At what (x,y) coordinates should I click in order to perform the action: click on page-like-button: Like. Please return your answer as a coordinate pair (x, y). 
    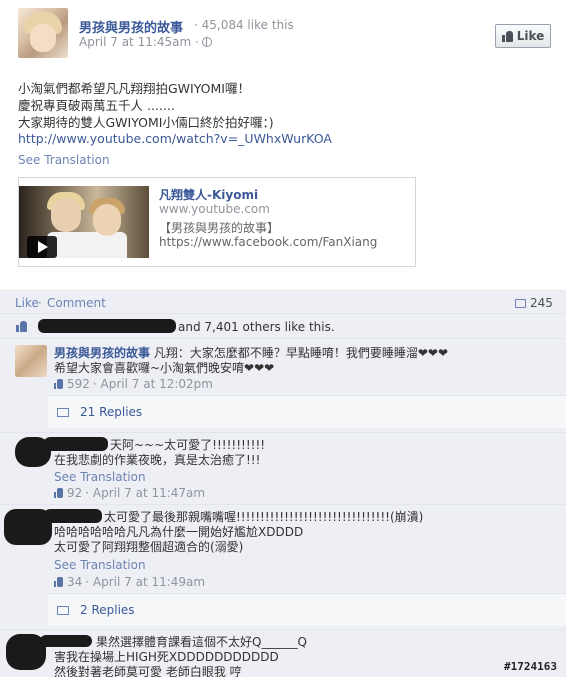
    Looking at the image, I should click on (523, 36).